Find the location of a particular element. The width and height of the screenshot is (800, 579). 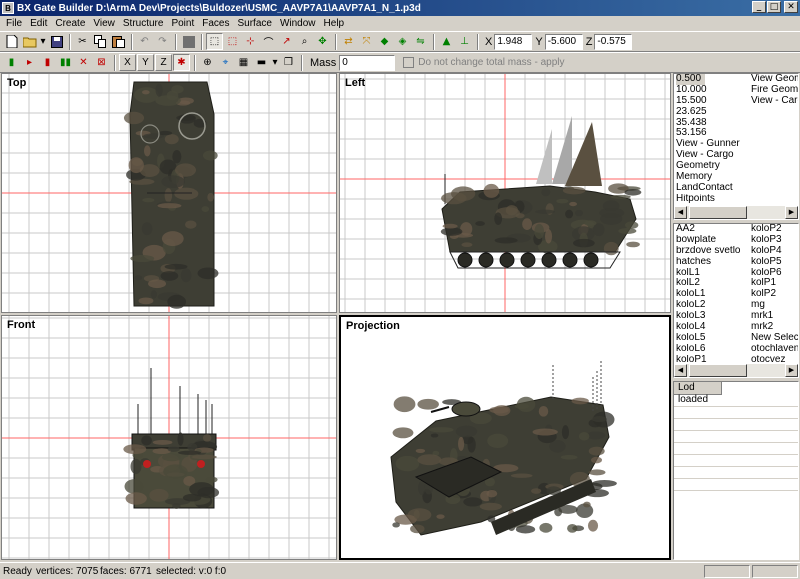

menu-window: Window is located at coordinates (298, 23).